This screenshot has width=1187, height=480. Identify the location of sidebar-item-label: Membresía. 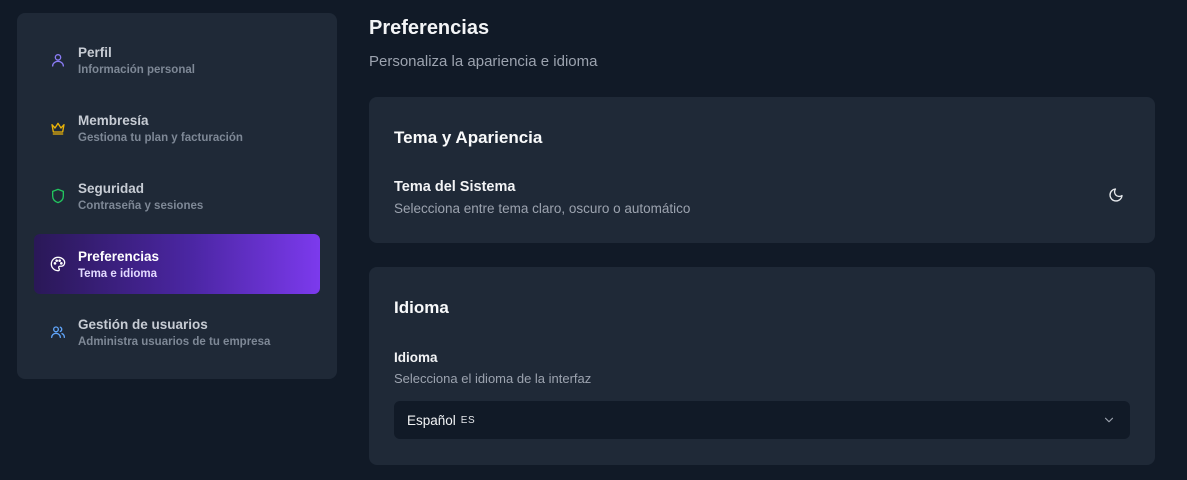
(113, 120).